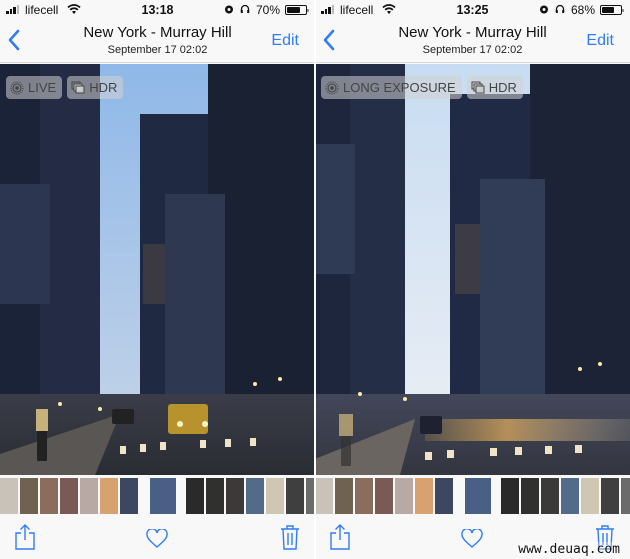 Image resolution: width=630 pixels, height=559 pixels. What do you see at coordinates (17, 87) in the screenshot?
I see `live-photo-icon` at bounding box center [17, 87].